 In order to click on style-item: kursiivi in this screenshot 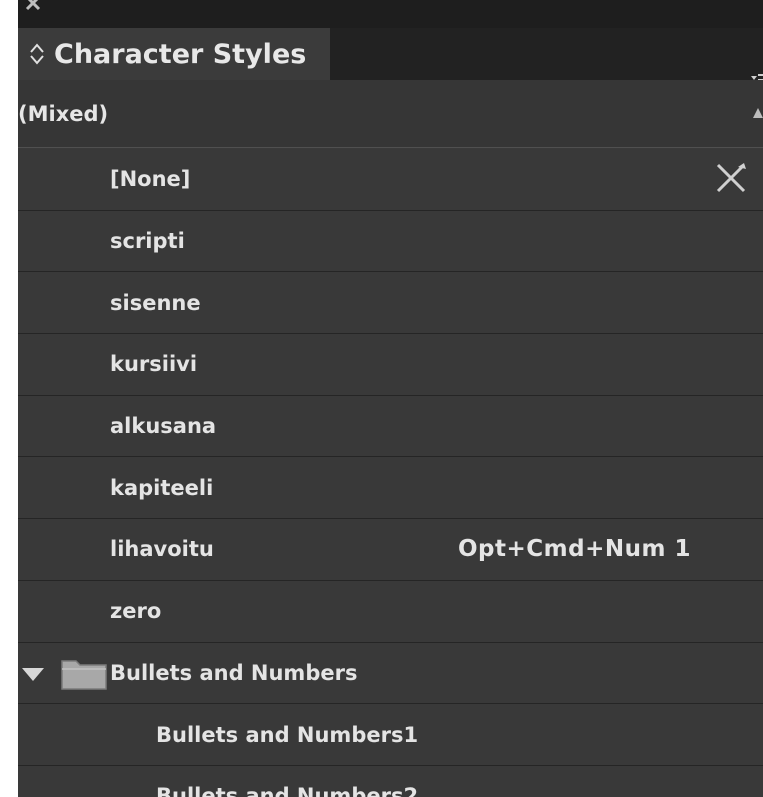, I will do `click(390, 365)`.